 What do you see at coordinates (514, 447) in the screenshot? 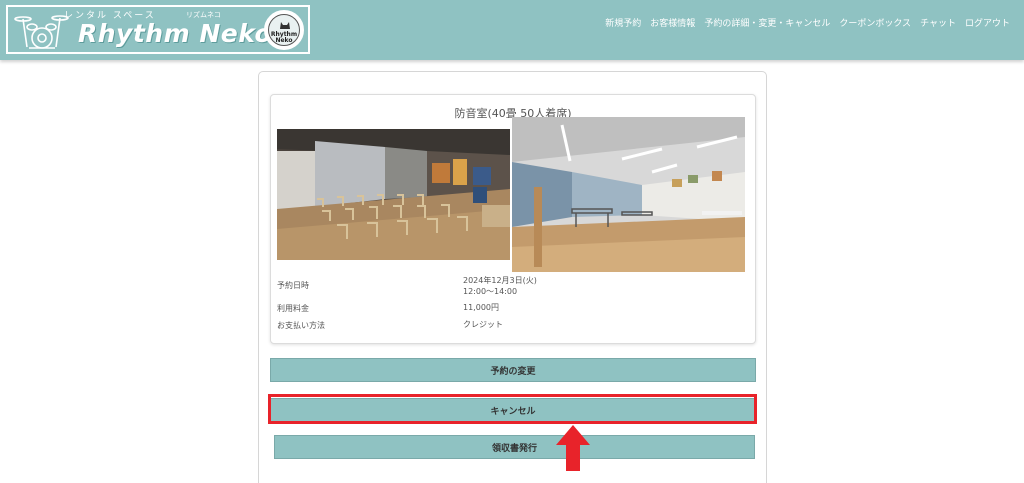
I see `issue-receipt-button: 領収書発行` at bounding box center [514, 447].